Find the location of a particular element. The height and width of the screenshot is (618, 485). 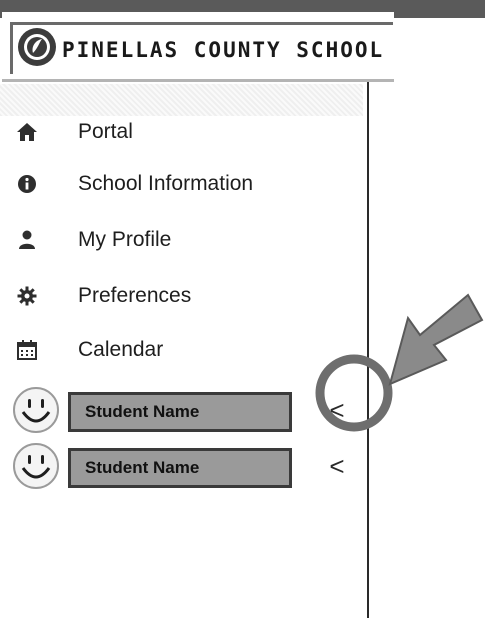

sidebar-item-label: Portal is located at coordinates (105, 131).